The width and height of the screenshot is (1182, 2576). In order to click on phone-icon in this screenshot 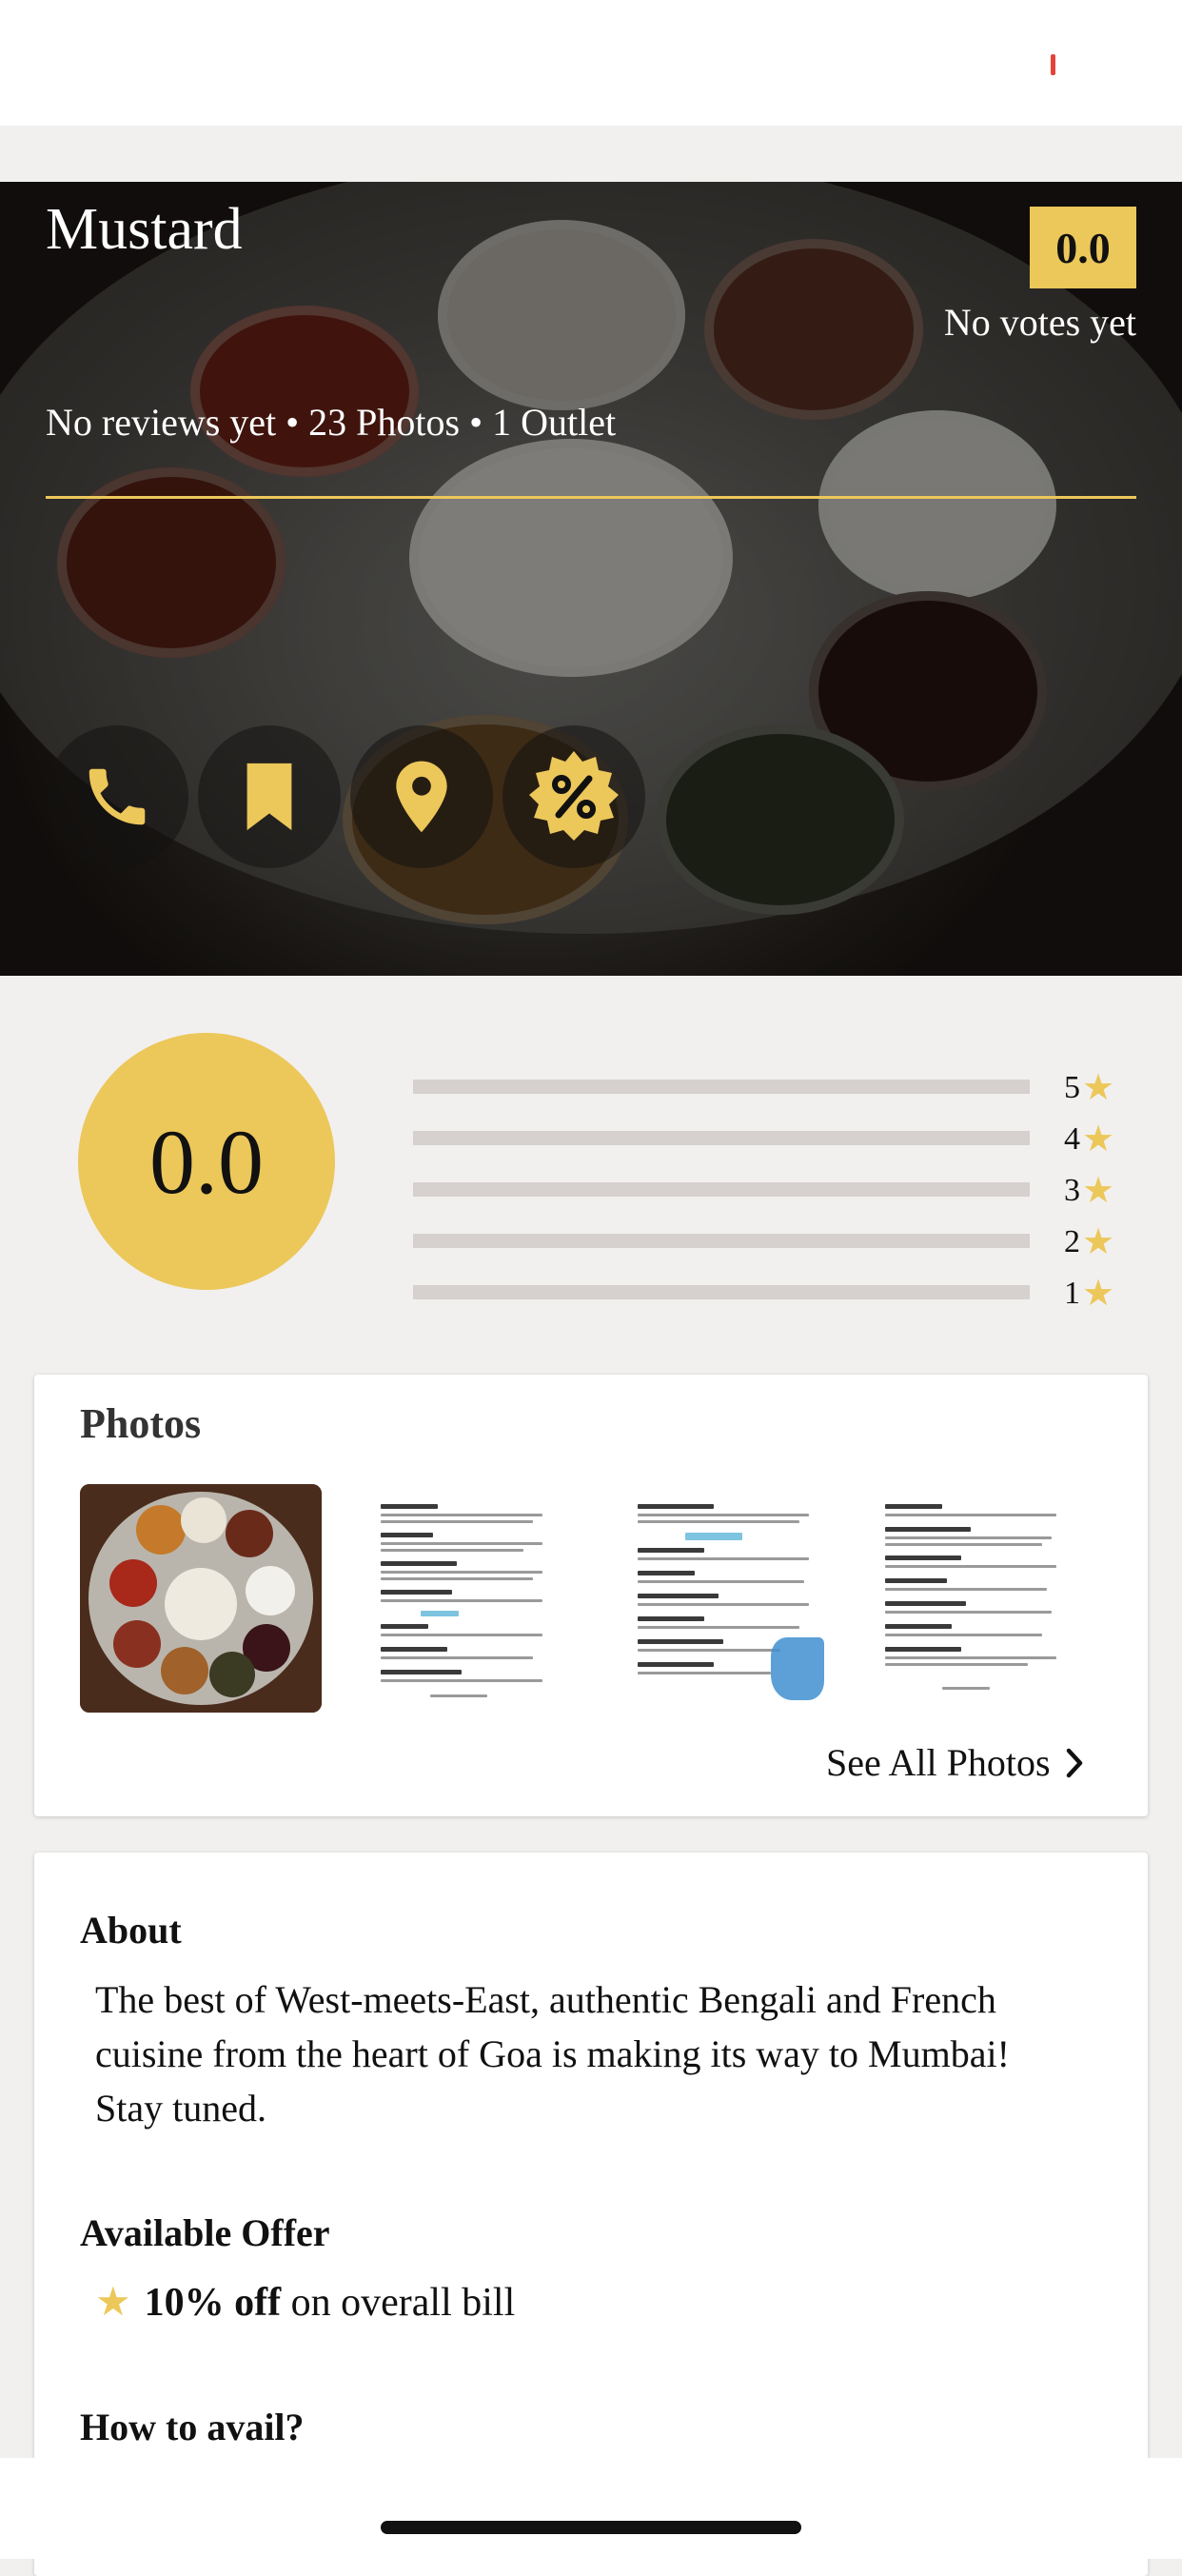, I will do `click(117, 796)`.